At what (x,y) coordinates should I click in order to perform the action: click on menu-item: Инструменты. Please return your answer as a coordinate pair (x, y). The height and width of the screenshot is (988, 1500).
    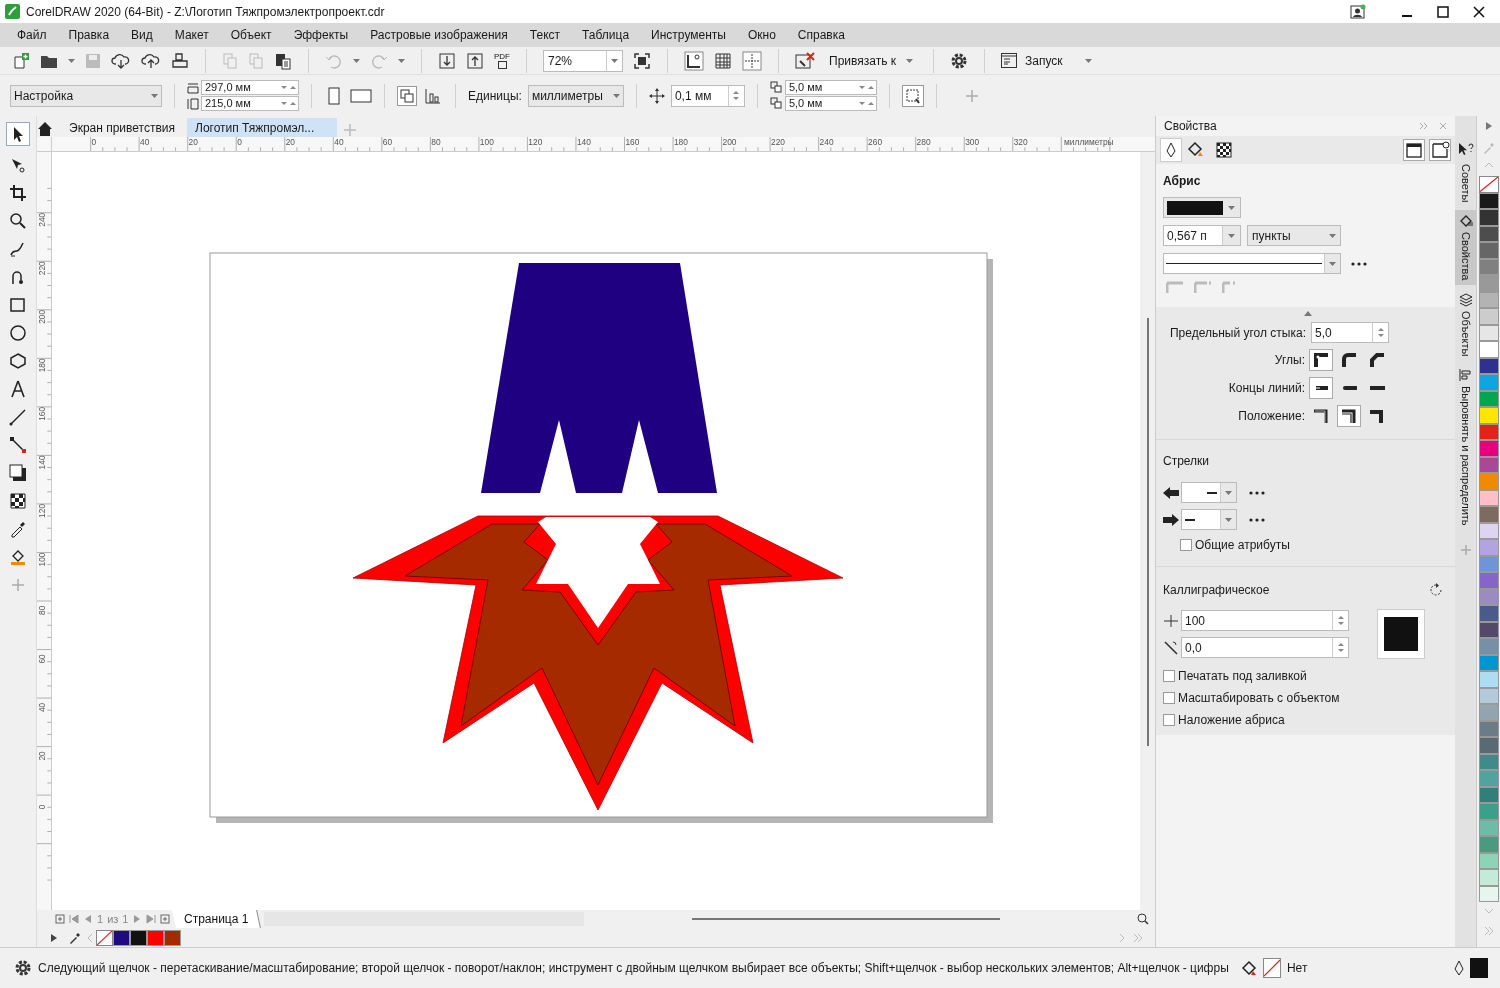
    Looking at the image, I should click on (688, 35).